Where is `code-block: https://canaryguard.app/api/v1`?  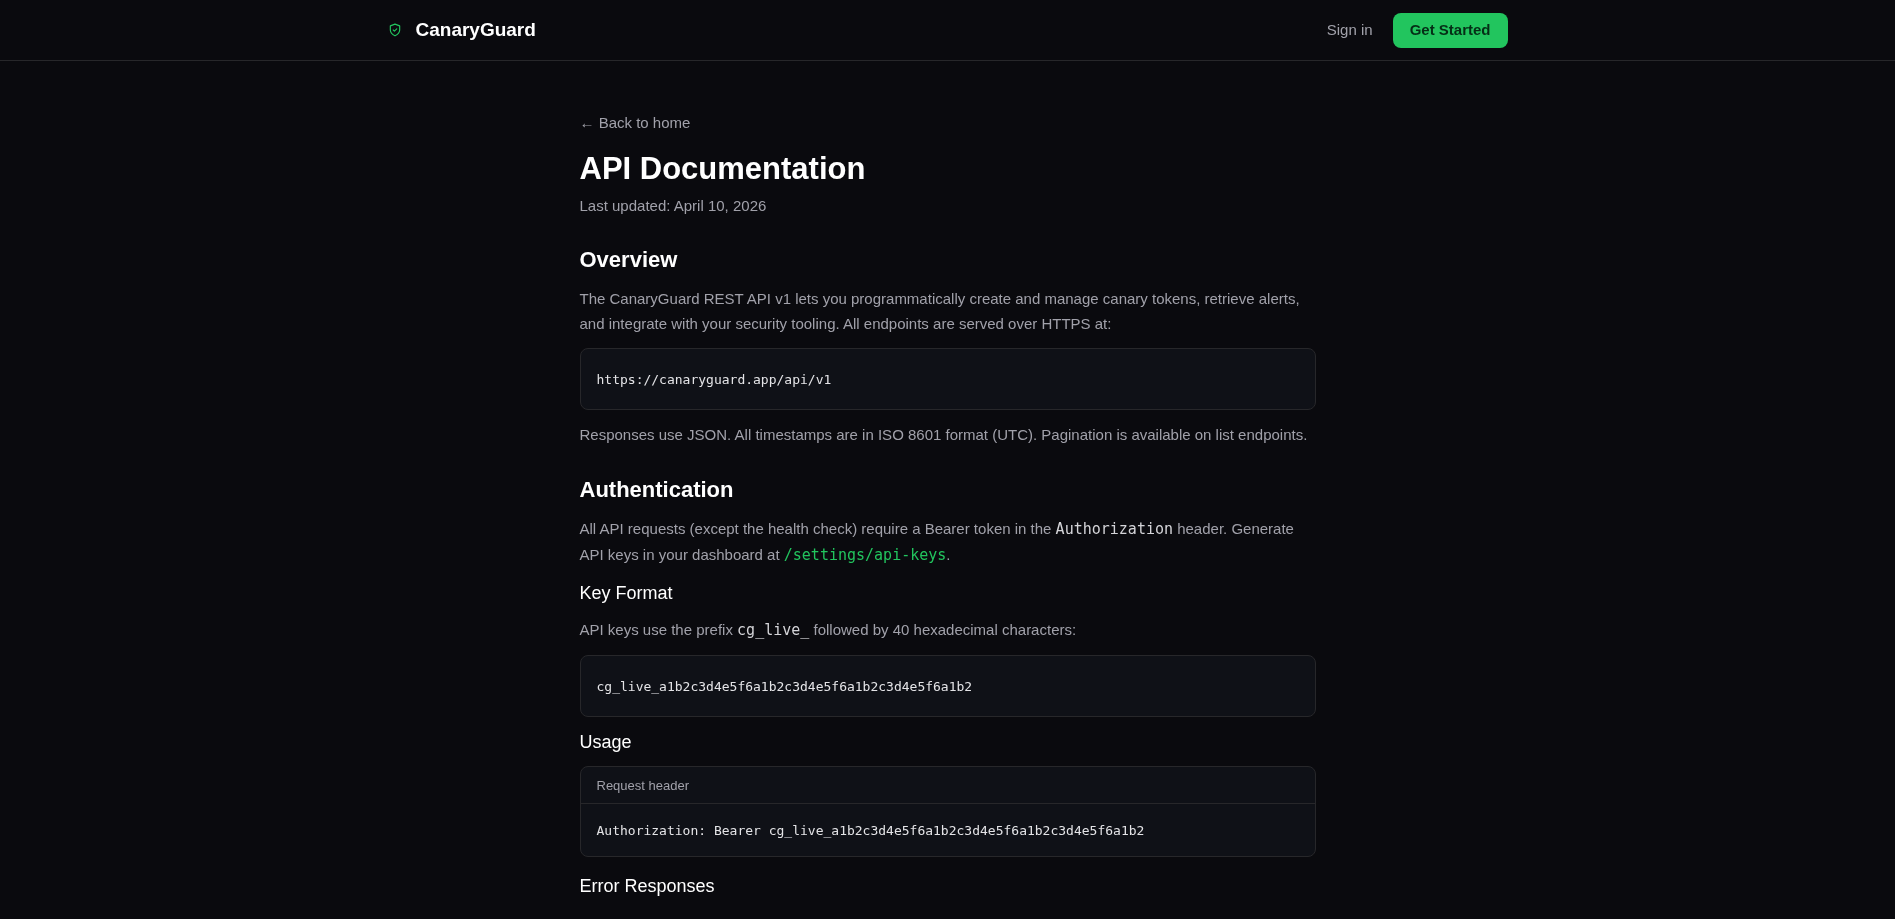 code-block: https://canaryguard.app/api/v1 is located at coordinates (947, 379).